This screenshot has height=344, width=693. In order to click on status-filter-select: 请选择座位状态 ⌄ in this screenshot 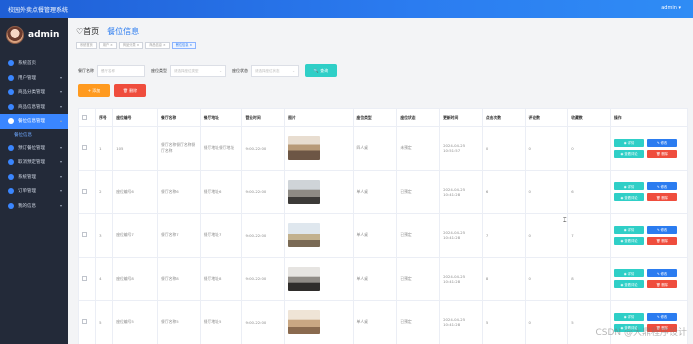, I will do `click(275, 70)`.